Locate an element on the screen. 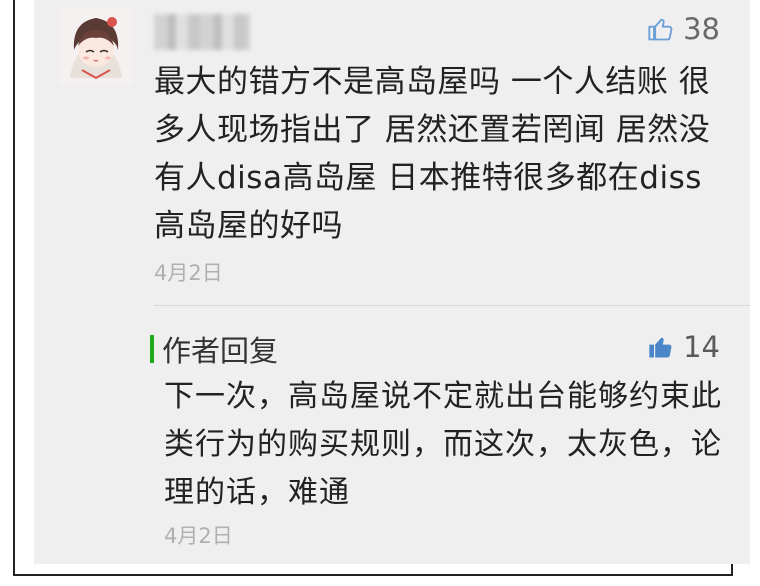  comment-like-count: 38 is located at coordinates (701, 29).